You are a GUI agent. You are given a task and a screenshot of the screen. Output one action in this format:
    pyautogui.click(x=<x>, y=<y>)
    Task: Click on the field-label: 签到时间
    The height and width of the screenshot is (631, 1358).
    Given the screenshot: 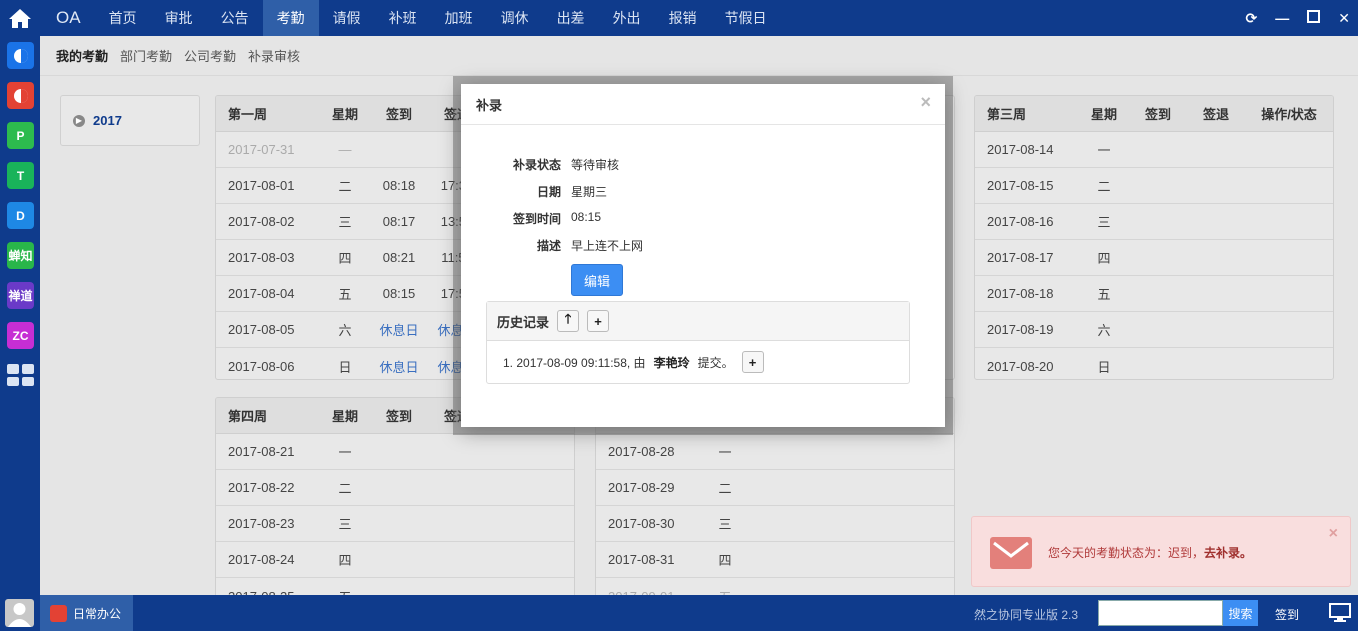 What is the action you would take?
    pyautogui.click(x=536, y=219)
    